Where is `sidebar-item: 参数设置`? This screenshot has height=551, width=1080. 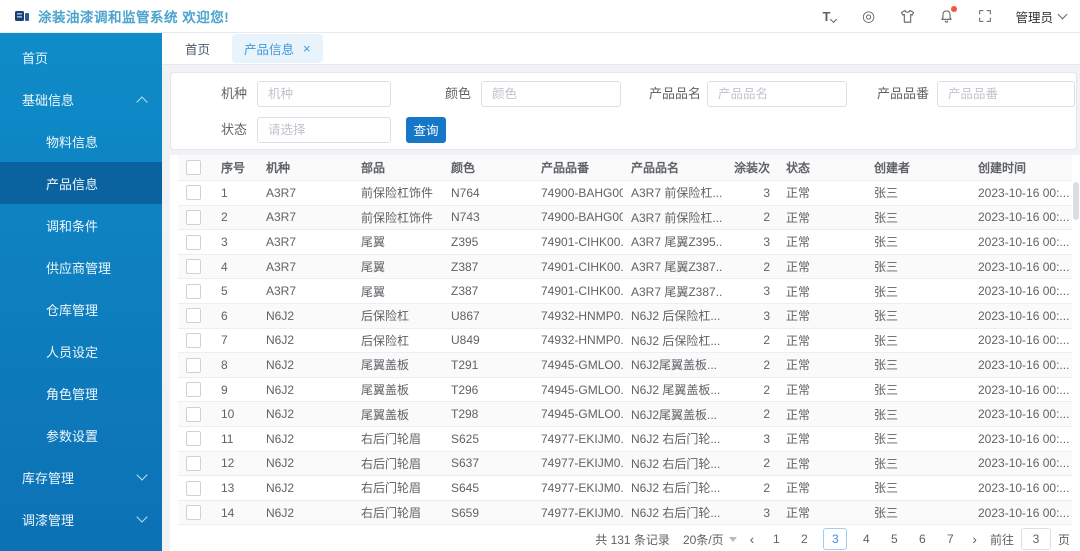
sidebar-item: 参数设置 is located at coordinates (81, 435).